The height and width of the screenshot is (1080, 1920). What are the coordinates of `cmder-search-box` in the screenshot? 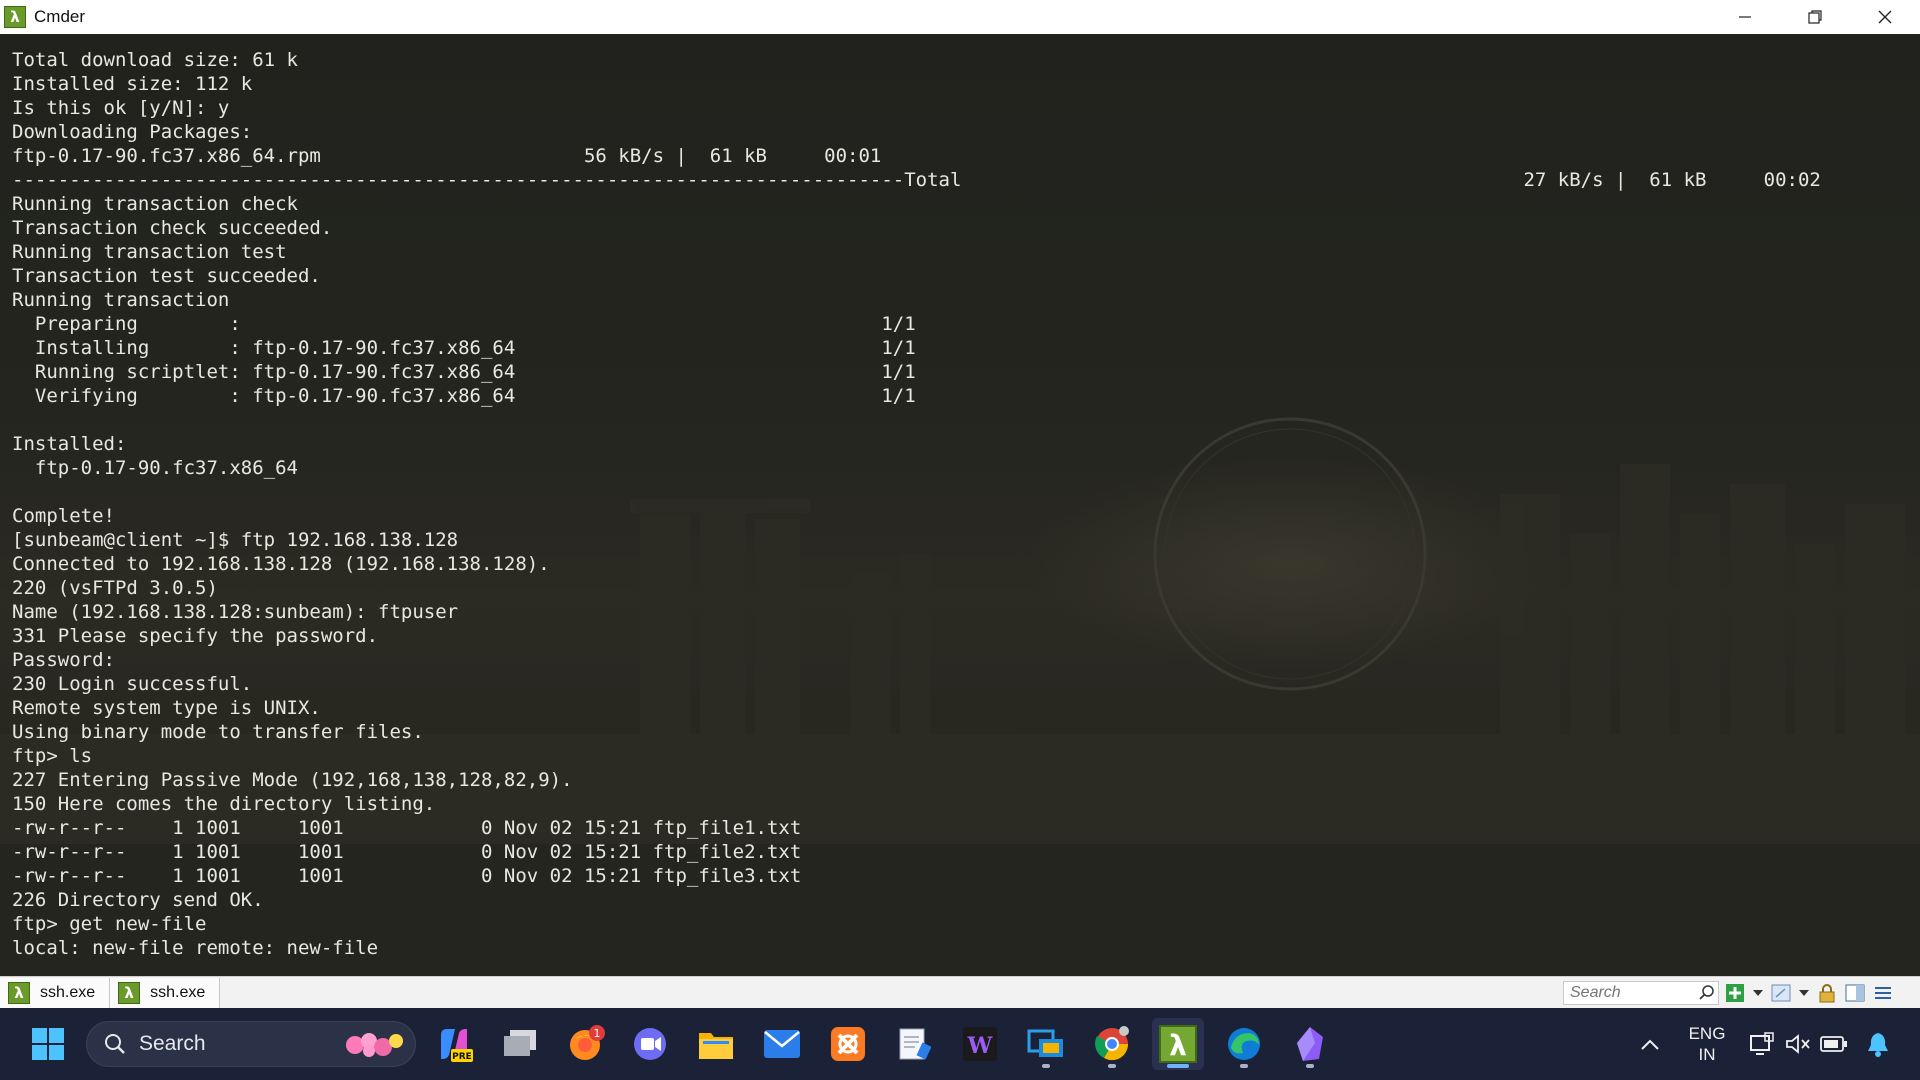 It's located at (1641, 993).